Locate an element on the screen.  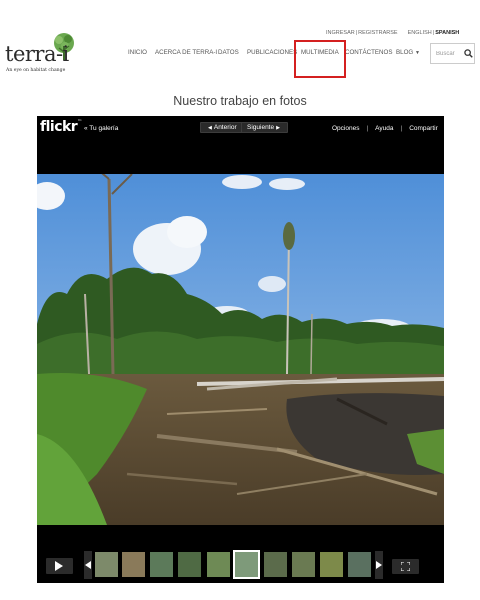
share-link: Compartir is located at coordinates (423, 128).